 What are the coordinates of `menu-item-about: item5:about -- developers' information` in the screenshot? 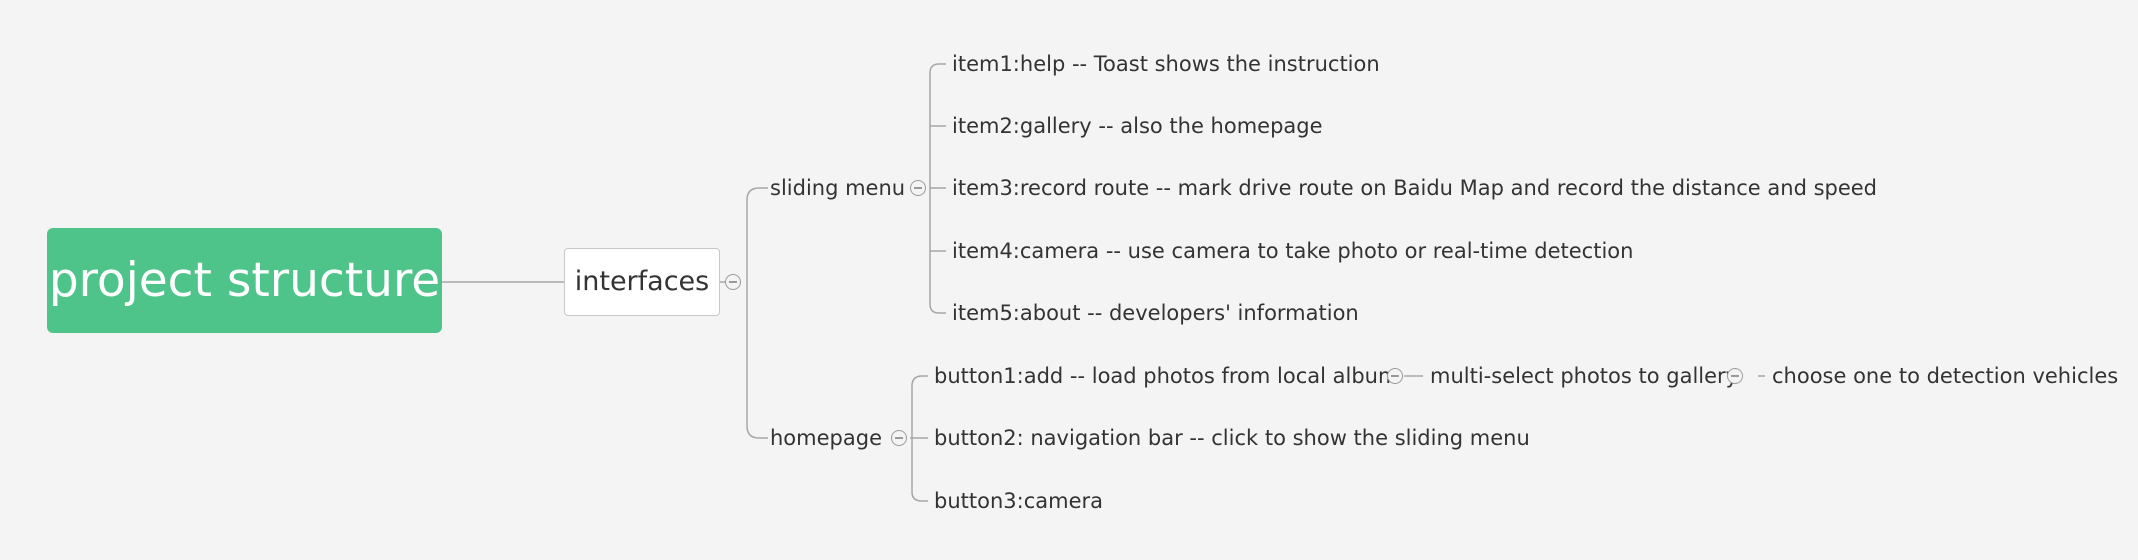 It's located at (1155, 313).